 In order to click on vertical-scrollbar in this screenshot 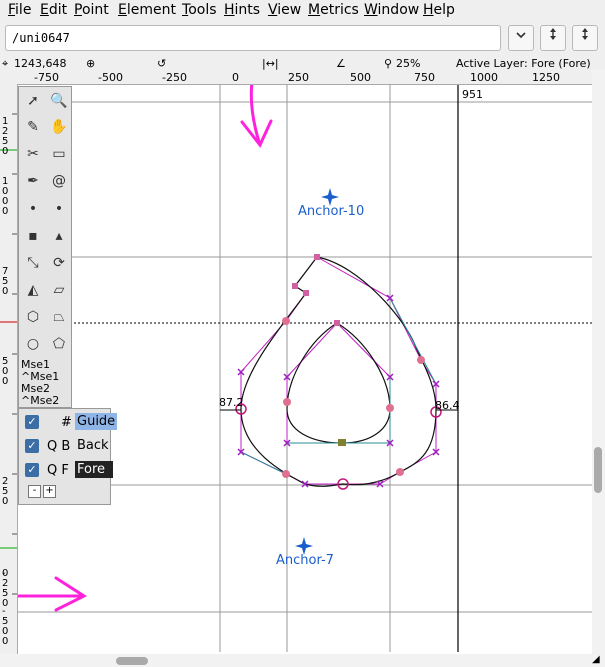, I will do `click(598, 362)`.